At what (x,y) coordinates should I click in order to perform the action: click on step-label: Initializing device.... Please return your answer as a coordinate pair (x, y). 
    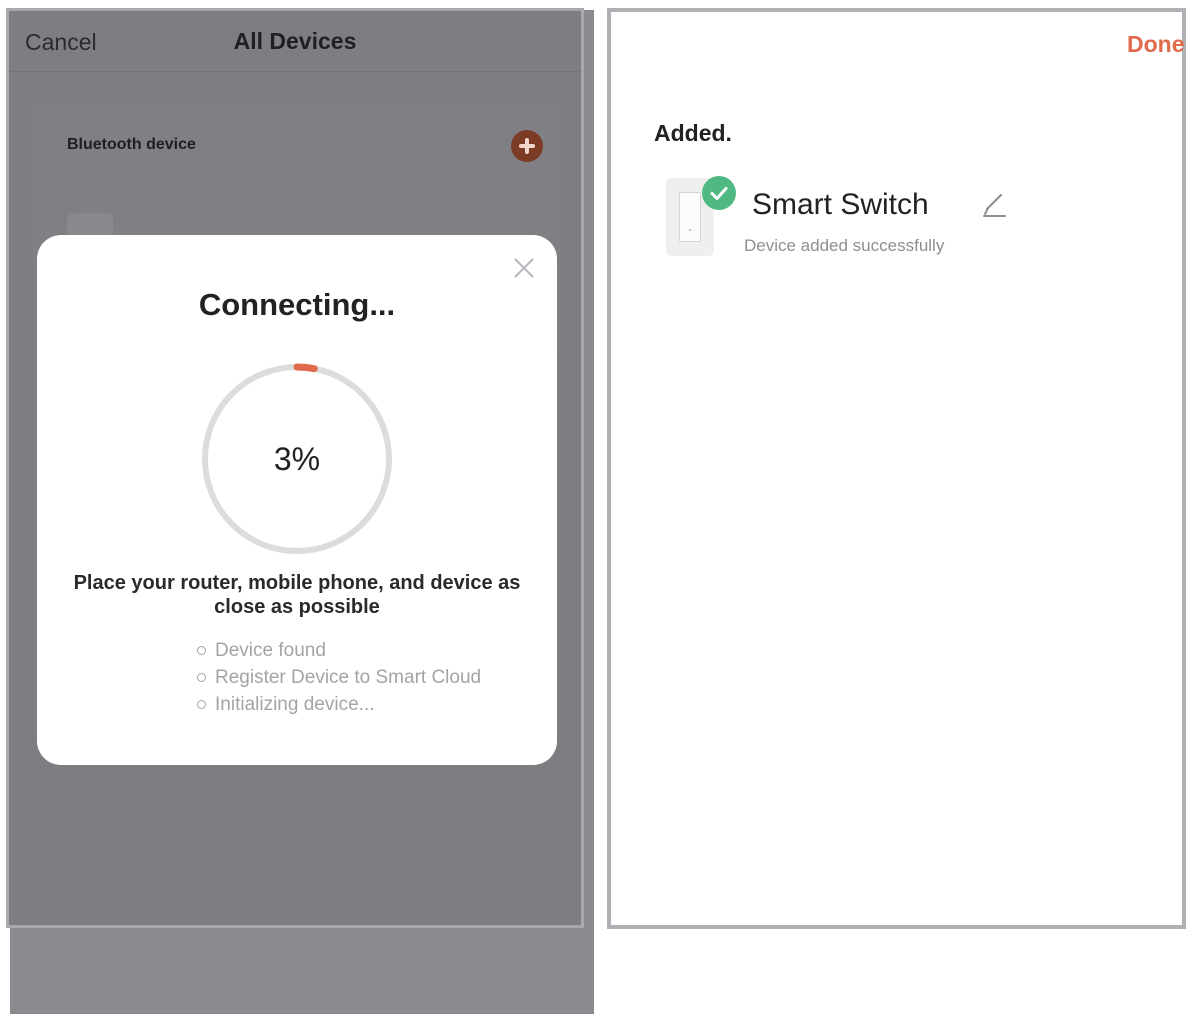
    Looking at the image, I should click on (295, 704).